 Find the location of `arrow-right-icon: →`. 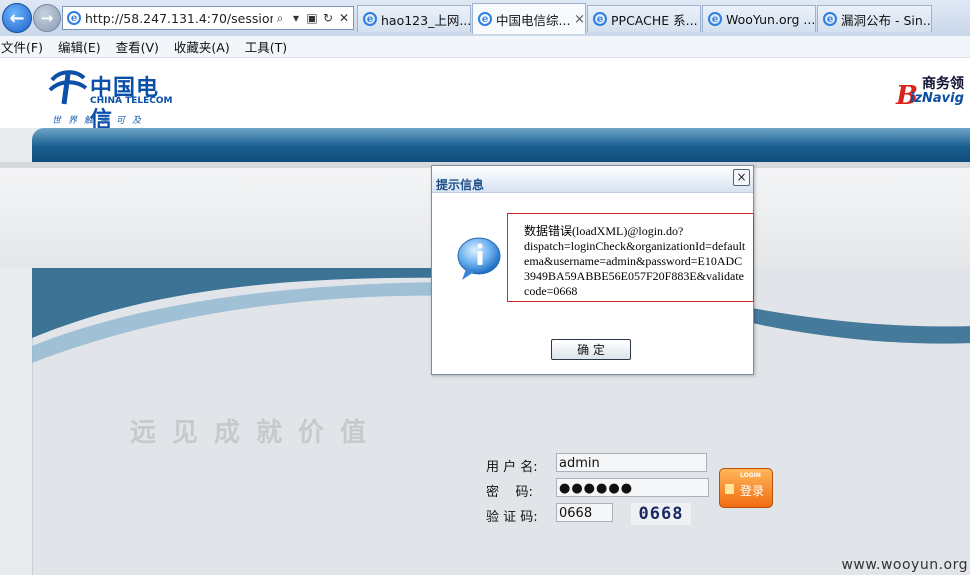

arrow-right-icon: → is located at coordinates (47, 18).